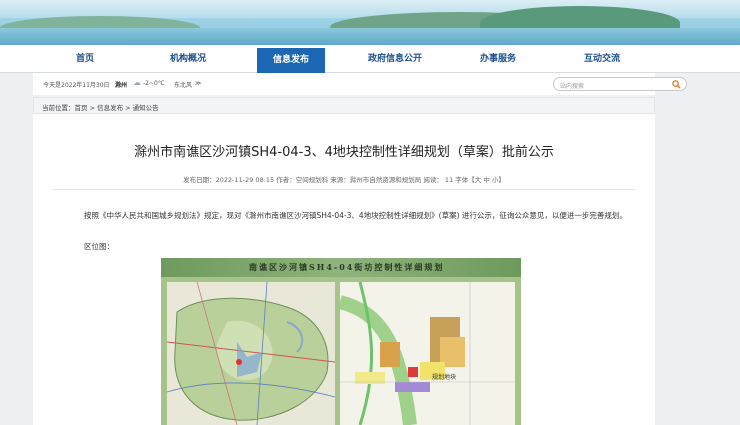  What do you see at coordinates (344, 189) in the screenshot?
I see `divider` at bounding box center [344, 189].